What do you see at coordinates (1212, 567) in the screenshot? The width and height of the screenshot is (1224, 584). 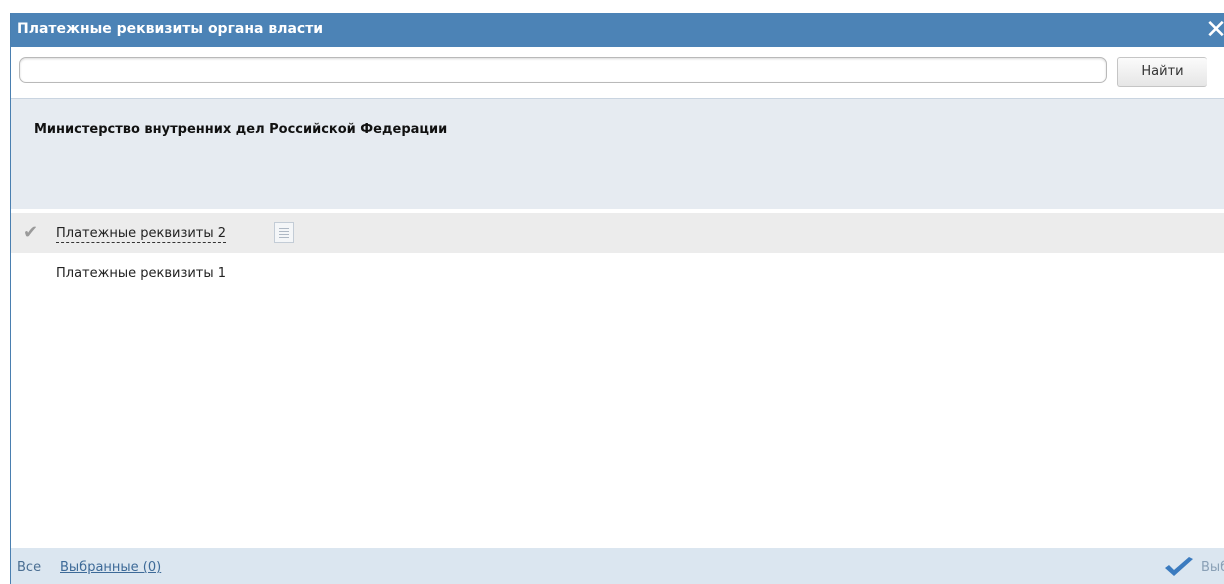 I see `select-button-label: Выбрать` at bounding box center [1212, 567].